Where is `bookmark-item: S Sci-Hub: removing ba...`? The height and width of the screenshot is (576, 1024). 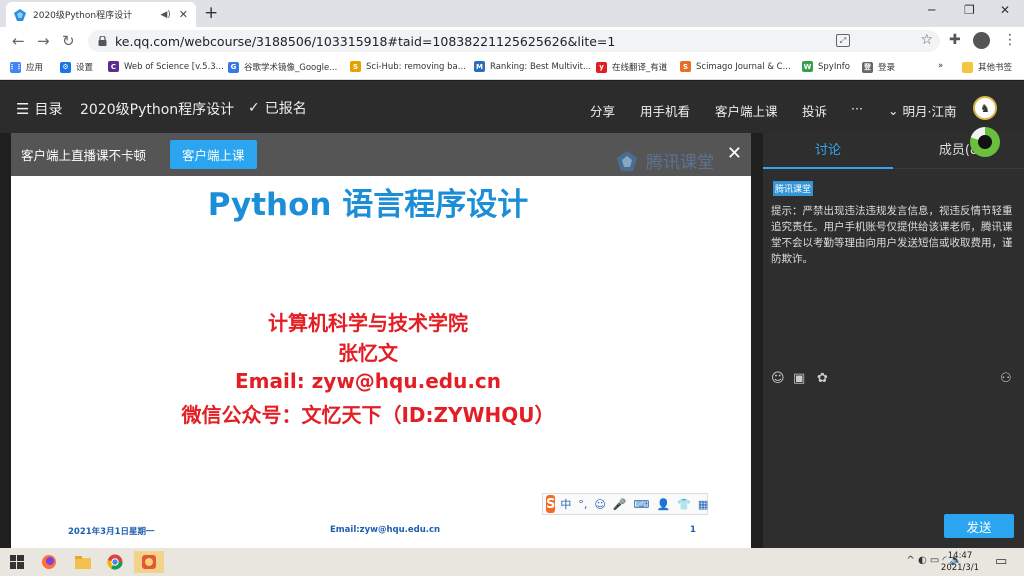
bookmark-item: S Sci-Hub: removing ba... is located at coordinates (408, 66).